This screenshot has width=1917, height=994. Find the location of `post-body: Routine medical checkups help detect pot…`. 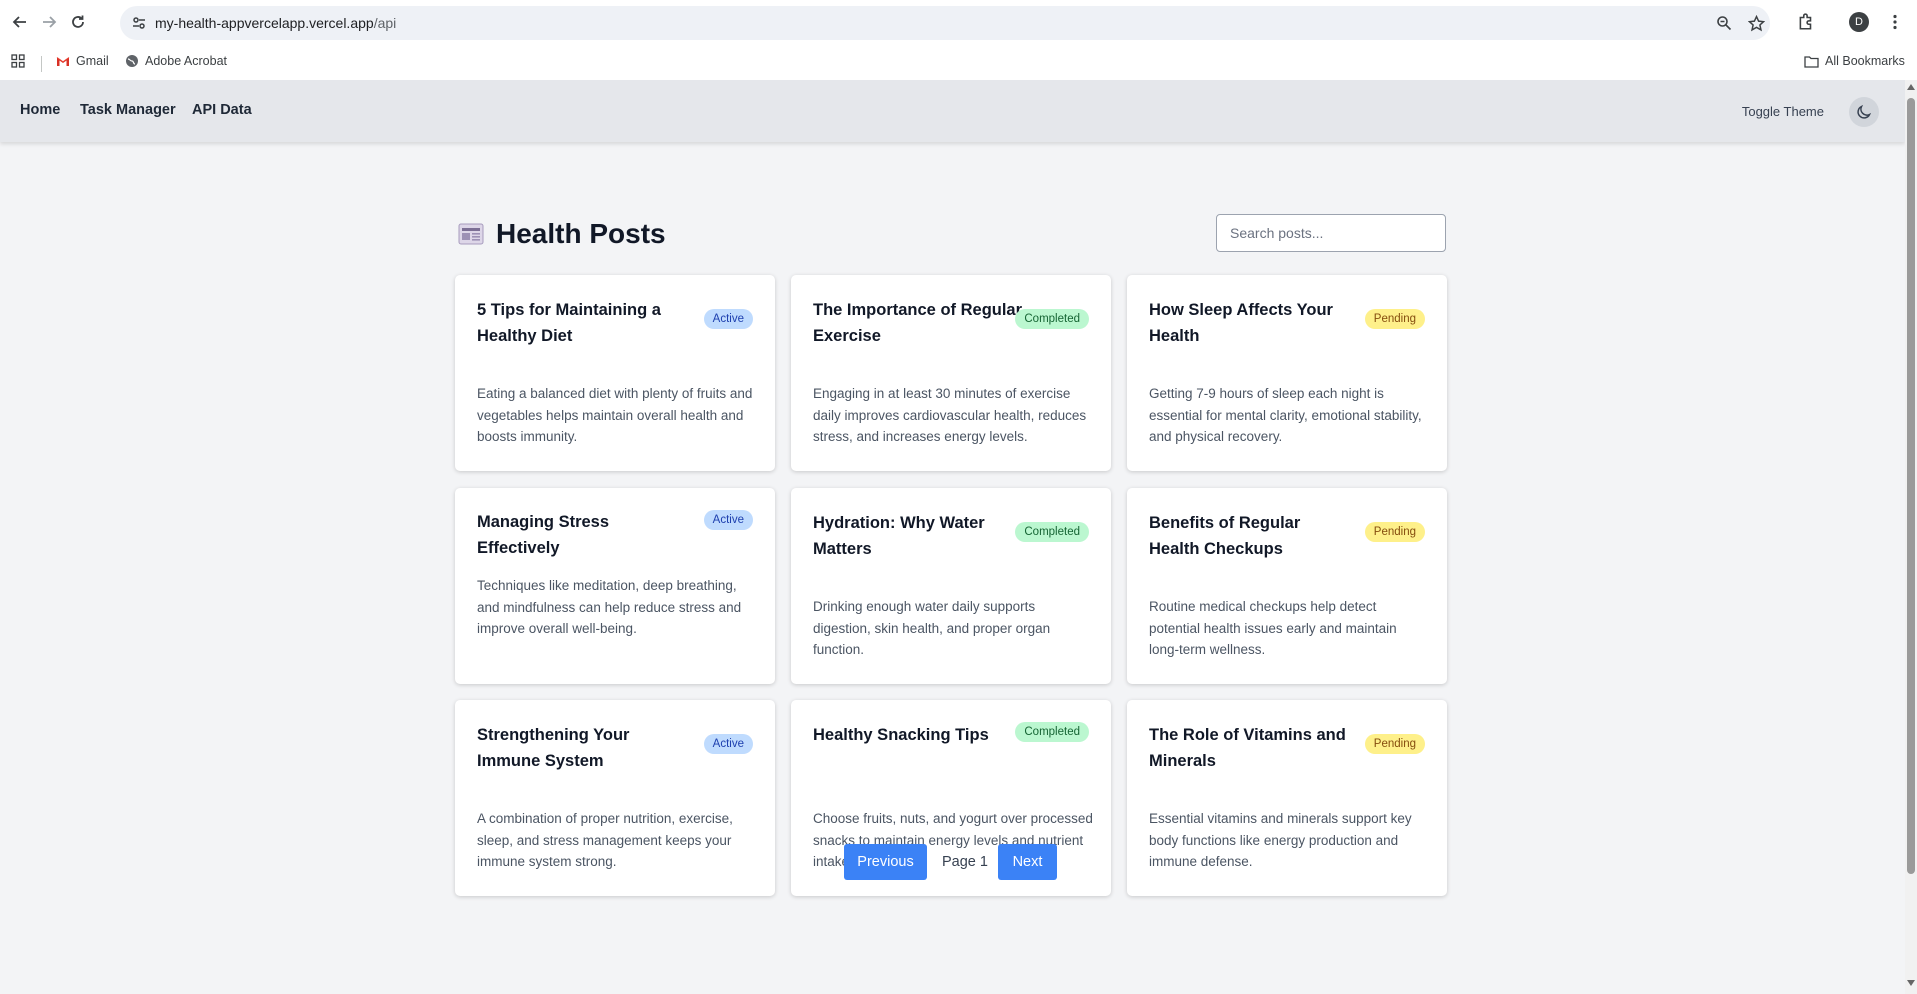

post-body: Routine medical checkups help detect pot… is located at coordinates (1273, 628).